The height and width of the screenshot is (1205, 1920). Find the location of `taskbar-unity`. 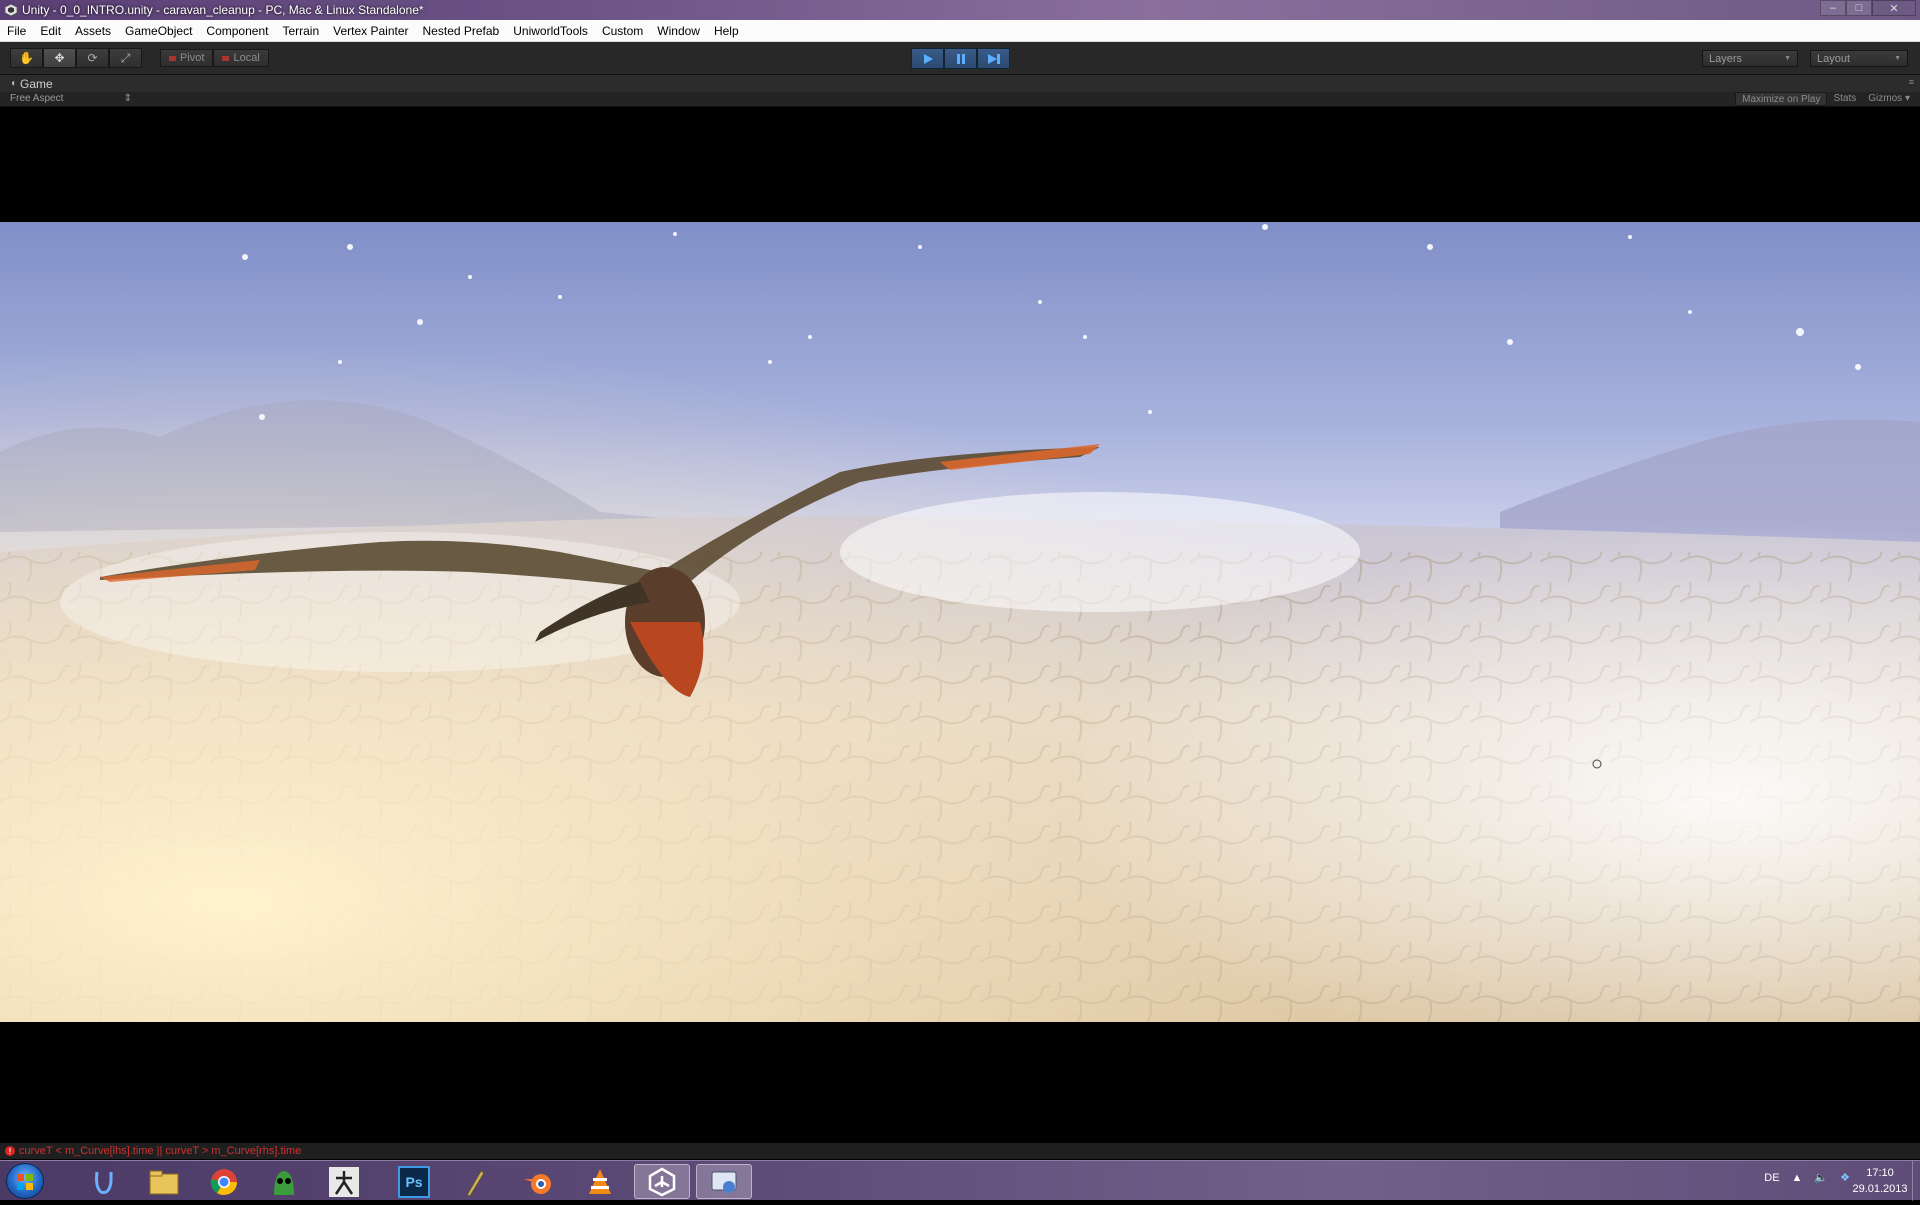

taskbar-unity is located at coordinates (662, 1181).